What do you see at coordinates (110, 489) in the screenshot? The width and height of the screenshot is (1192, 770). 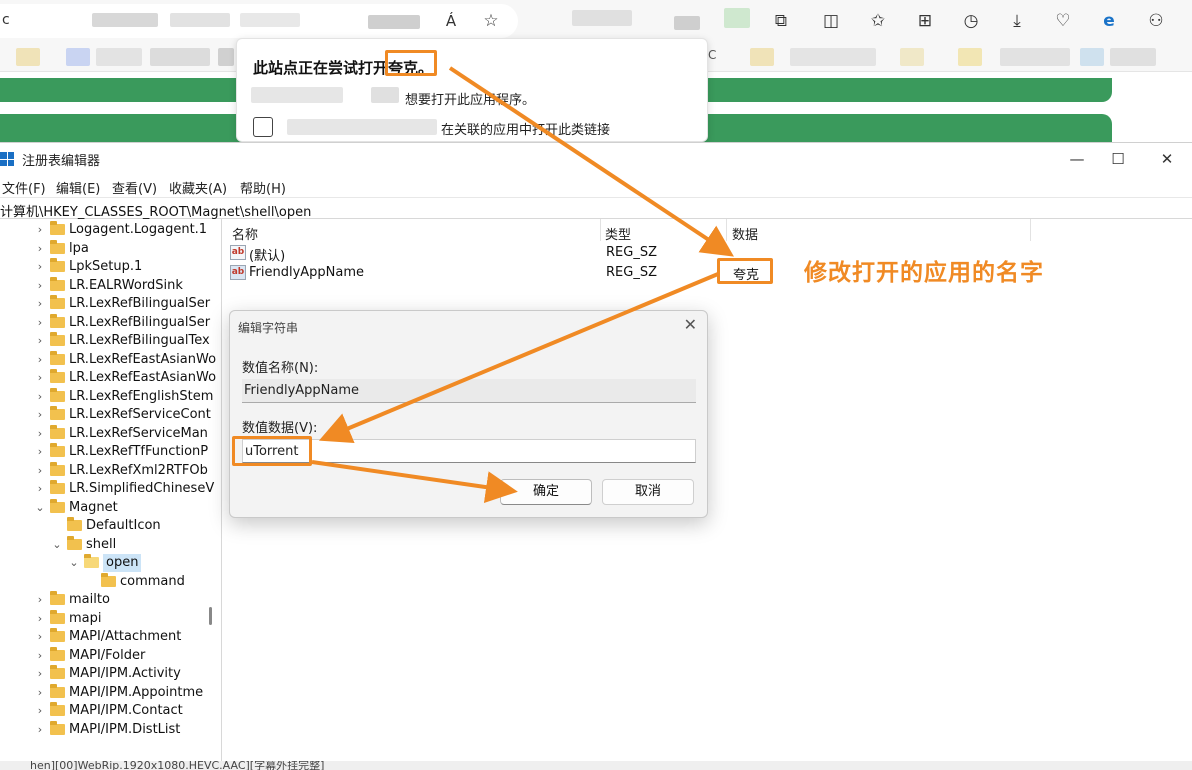 I see `tree-item: › LR.SimplifiedChineseV` at bounding box center [110, 489].